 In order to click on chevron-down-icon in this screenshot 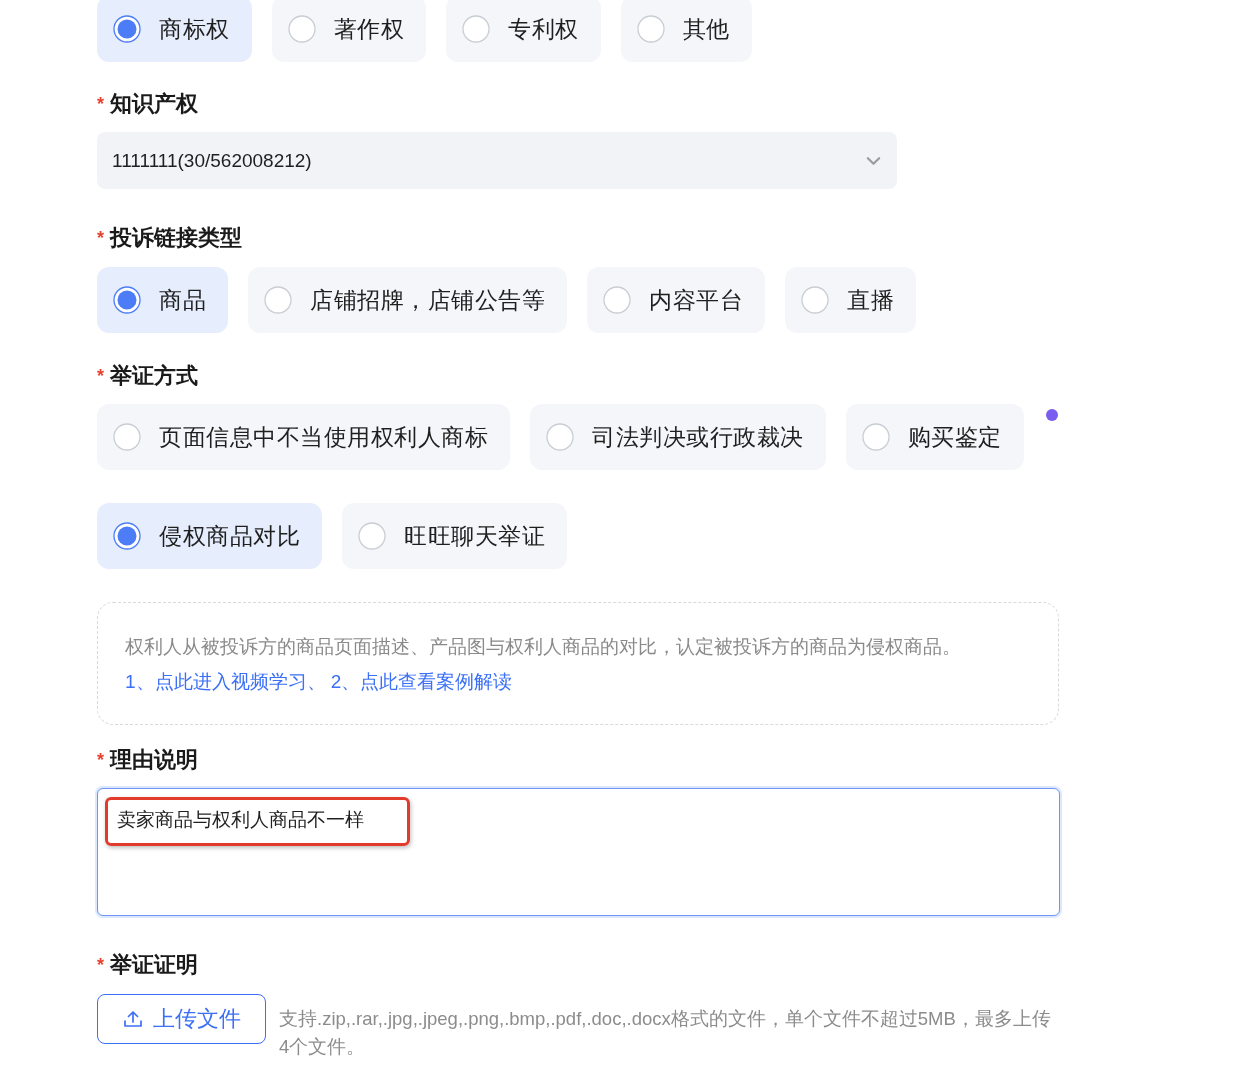, I will do `click(873, 160)`.